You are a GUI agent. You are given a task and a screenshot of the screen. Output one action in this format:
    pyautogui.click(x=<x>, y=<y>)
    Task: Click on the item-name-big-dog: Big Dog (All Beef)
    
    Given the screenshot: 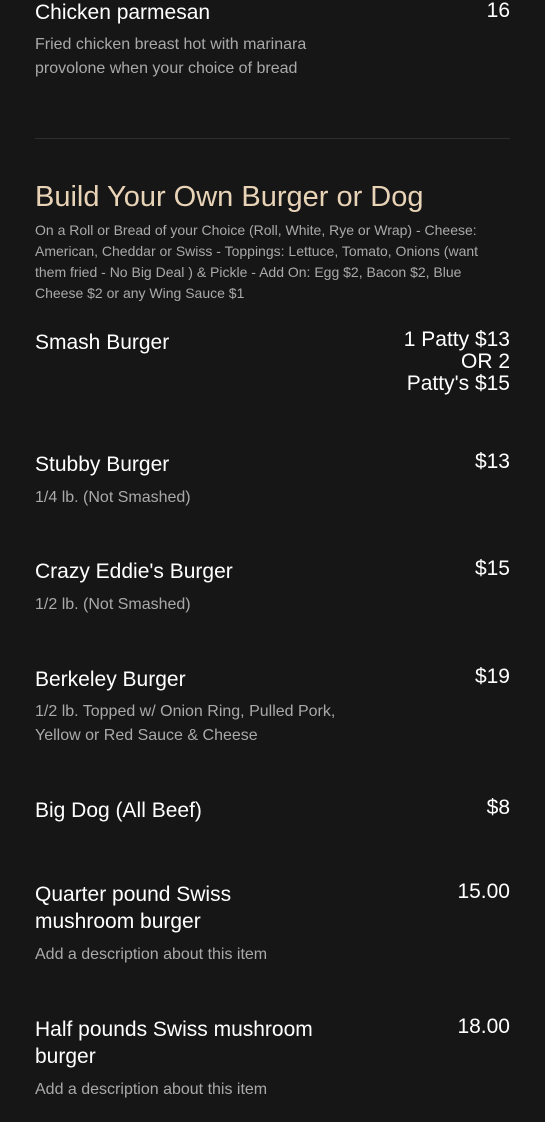 What is the action you would take?
    pyautogui.click(x=118, y=810)
    